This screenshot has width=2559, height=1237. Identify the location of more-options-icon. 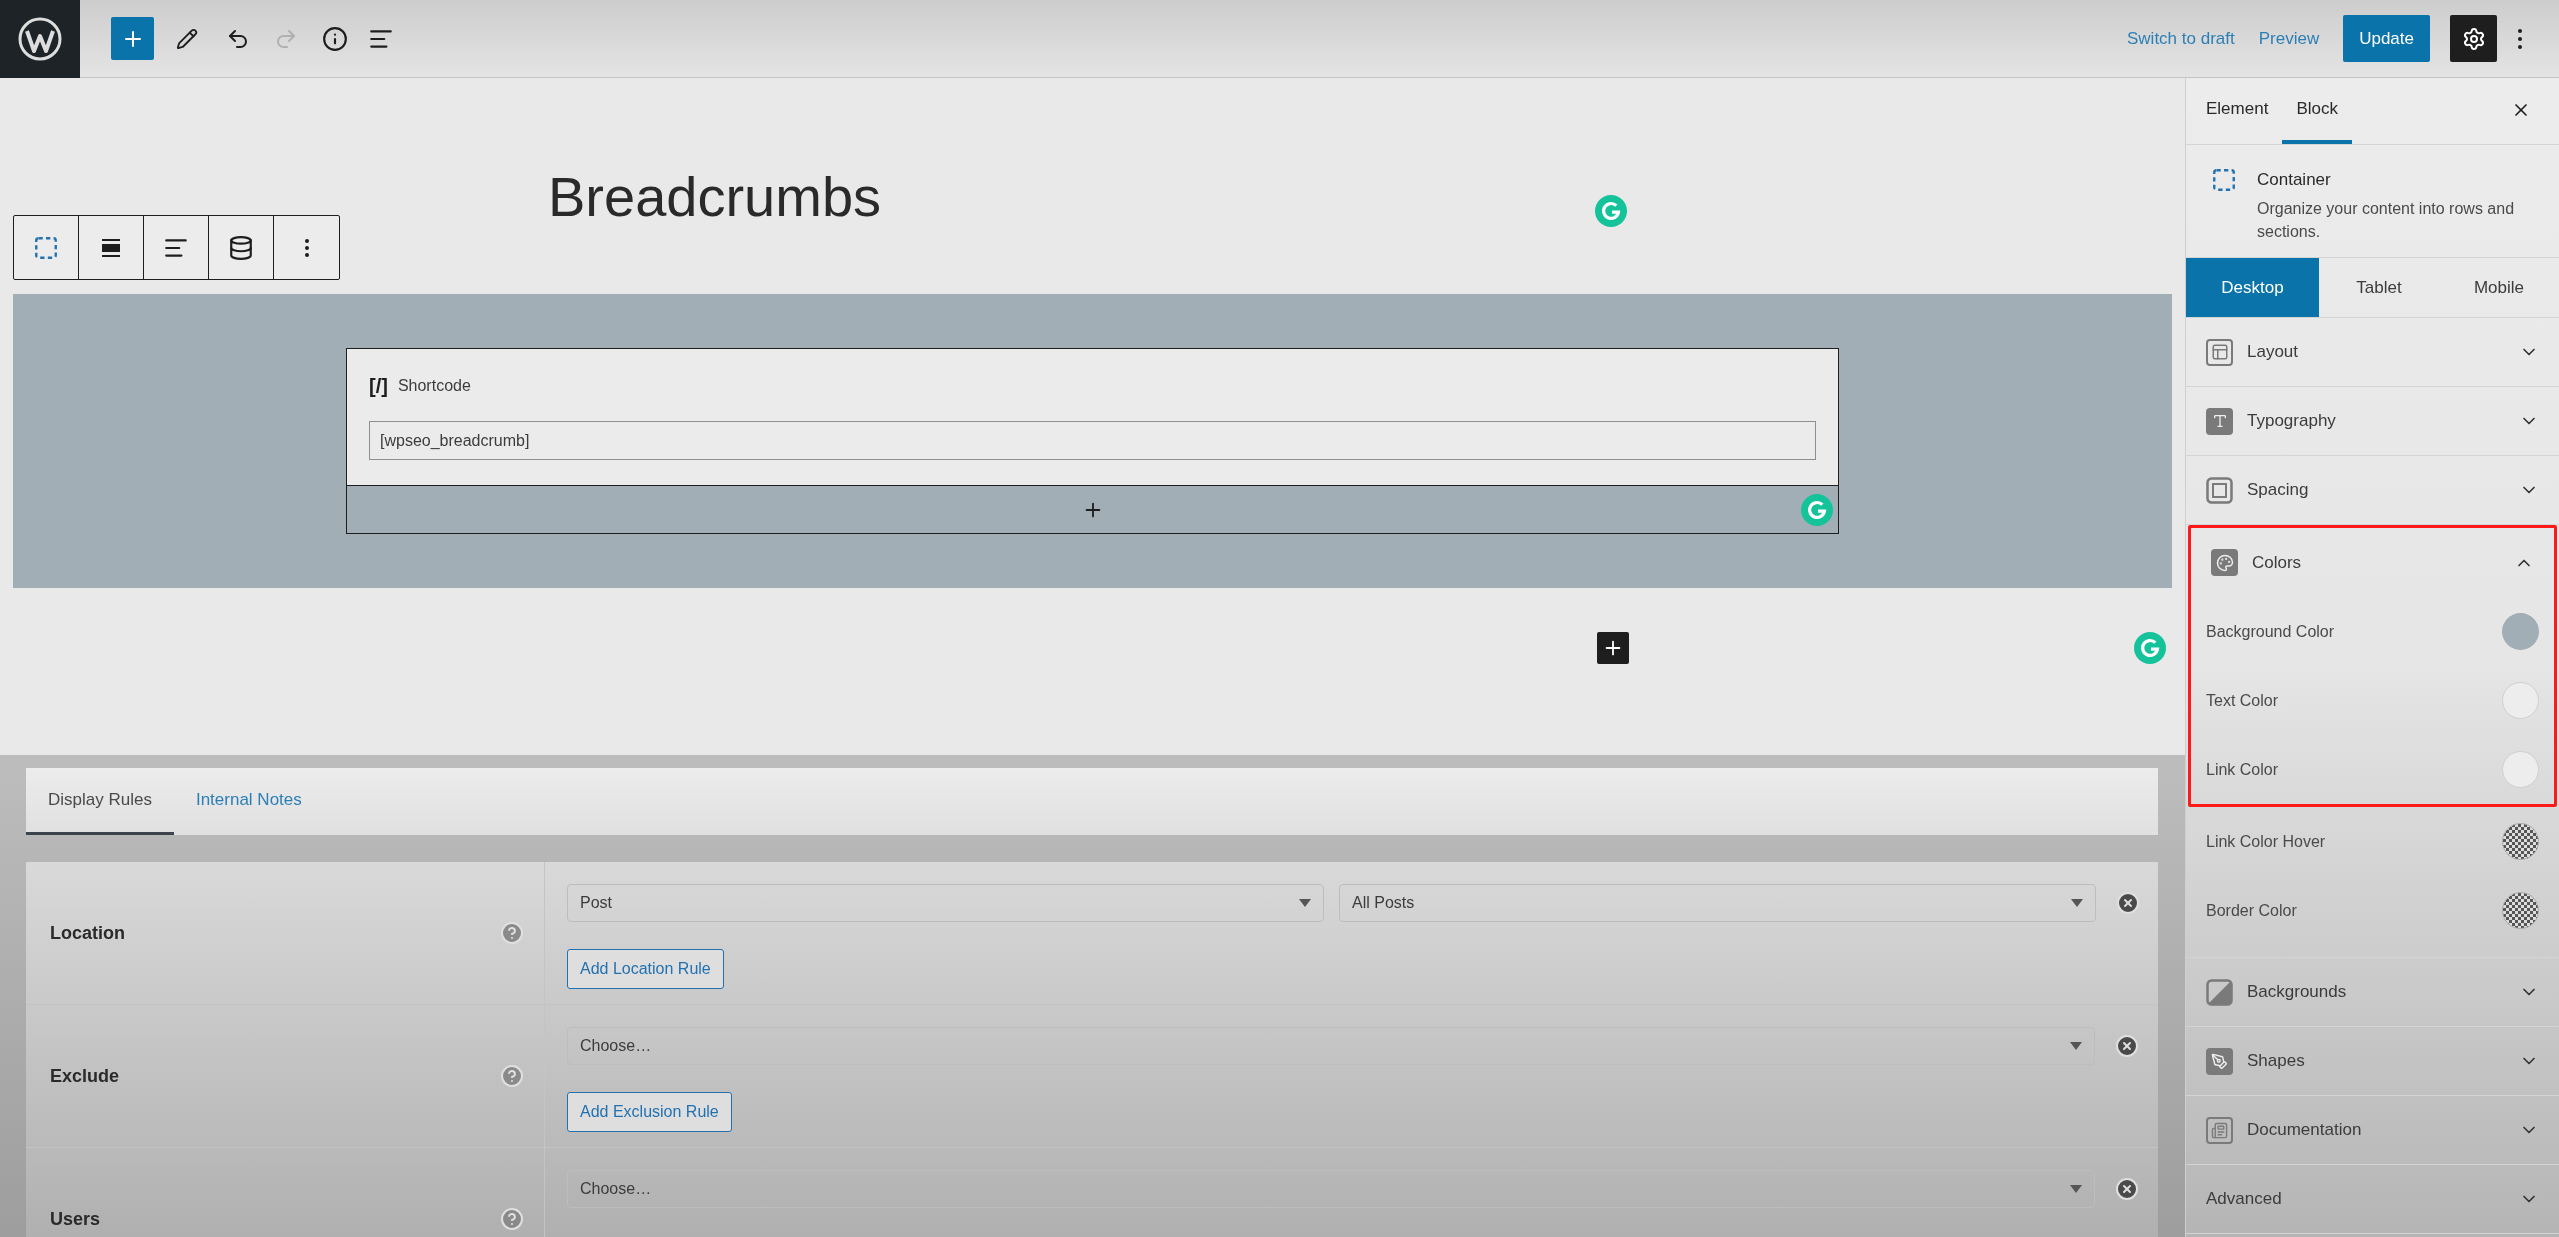
(2520, 38).